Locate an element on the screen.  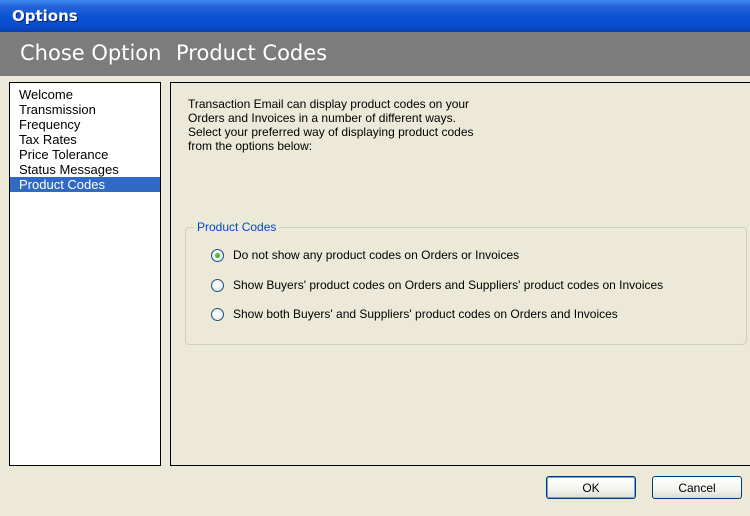
window-title: Options is located at coordinates (45, 16).